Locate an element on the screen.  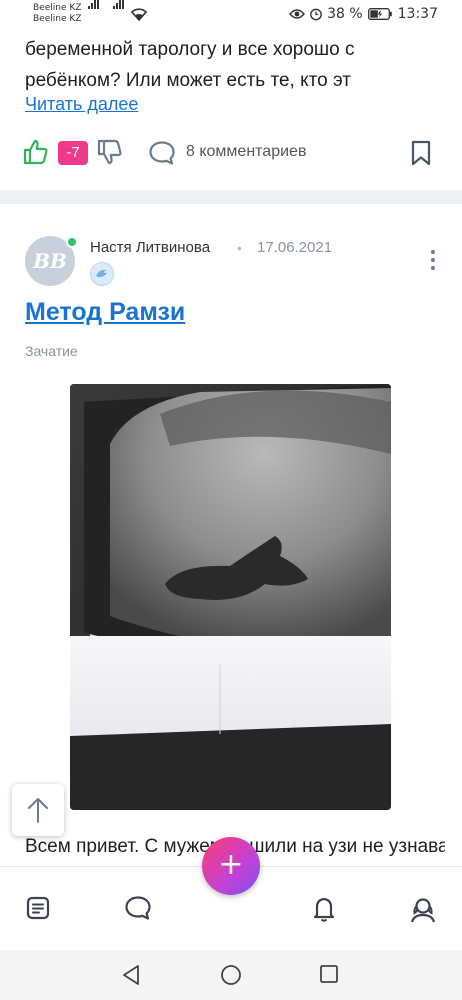
battery-percent: 38 % is located at coordinates (345, 14).